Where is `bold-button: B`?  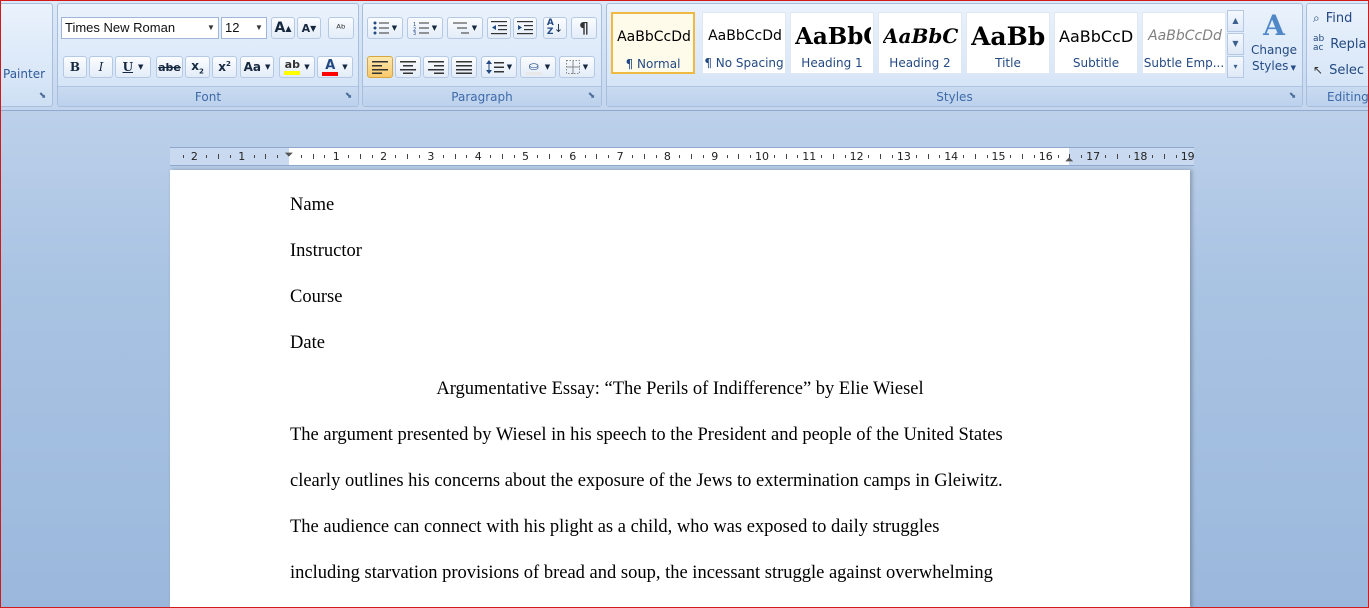
bold-button: B is located at coordinates (75, 67).